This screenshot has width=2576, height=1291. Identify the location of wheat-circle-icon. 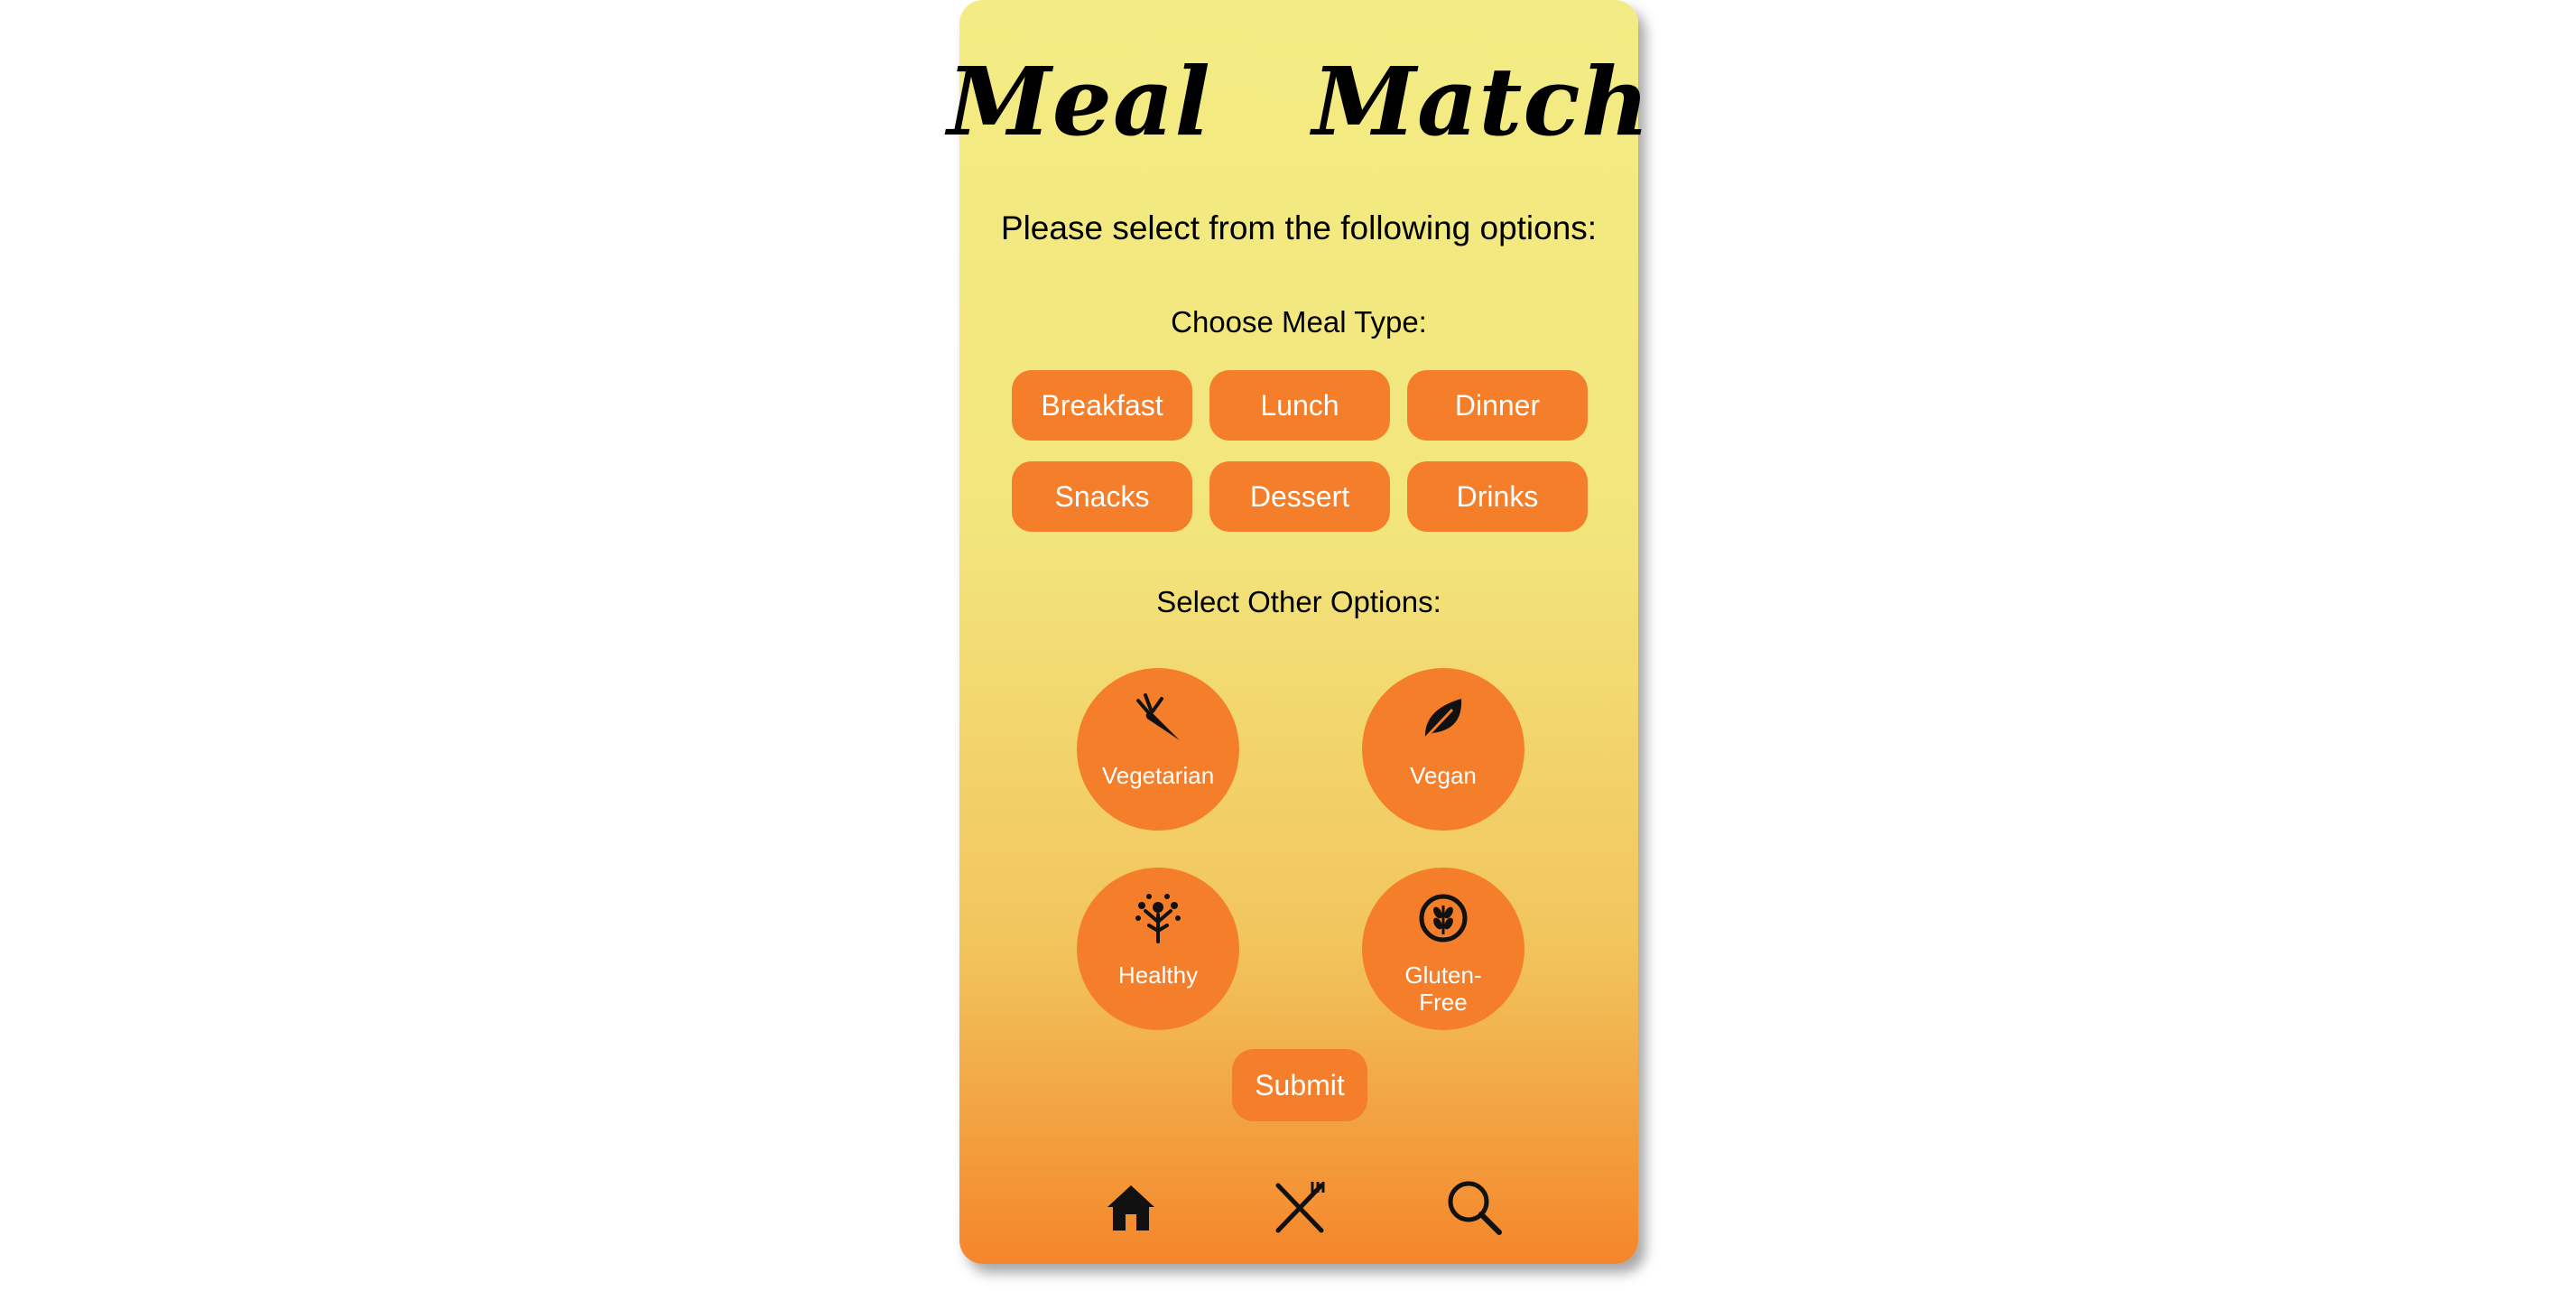
(1443, 918).